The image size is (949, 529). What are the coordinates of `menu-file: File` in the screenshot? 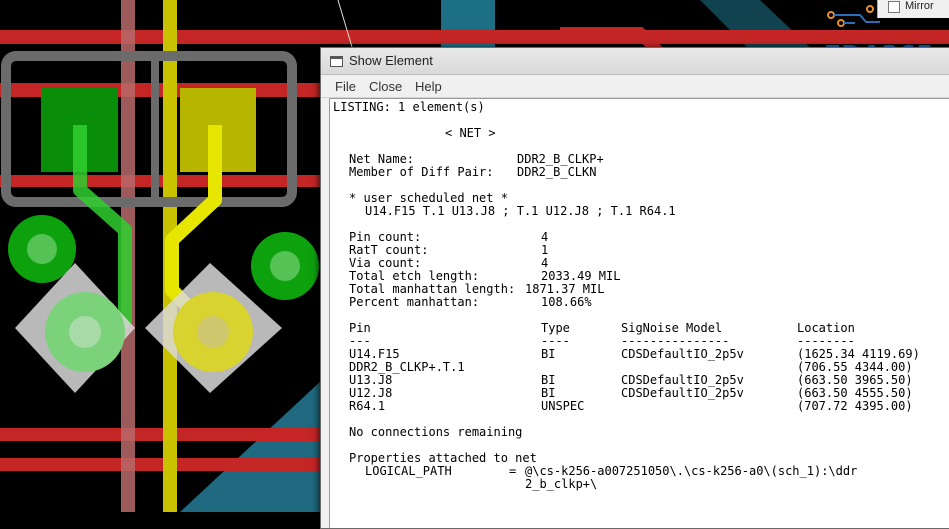 It's located at (345, 86).